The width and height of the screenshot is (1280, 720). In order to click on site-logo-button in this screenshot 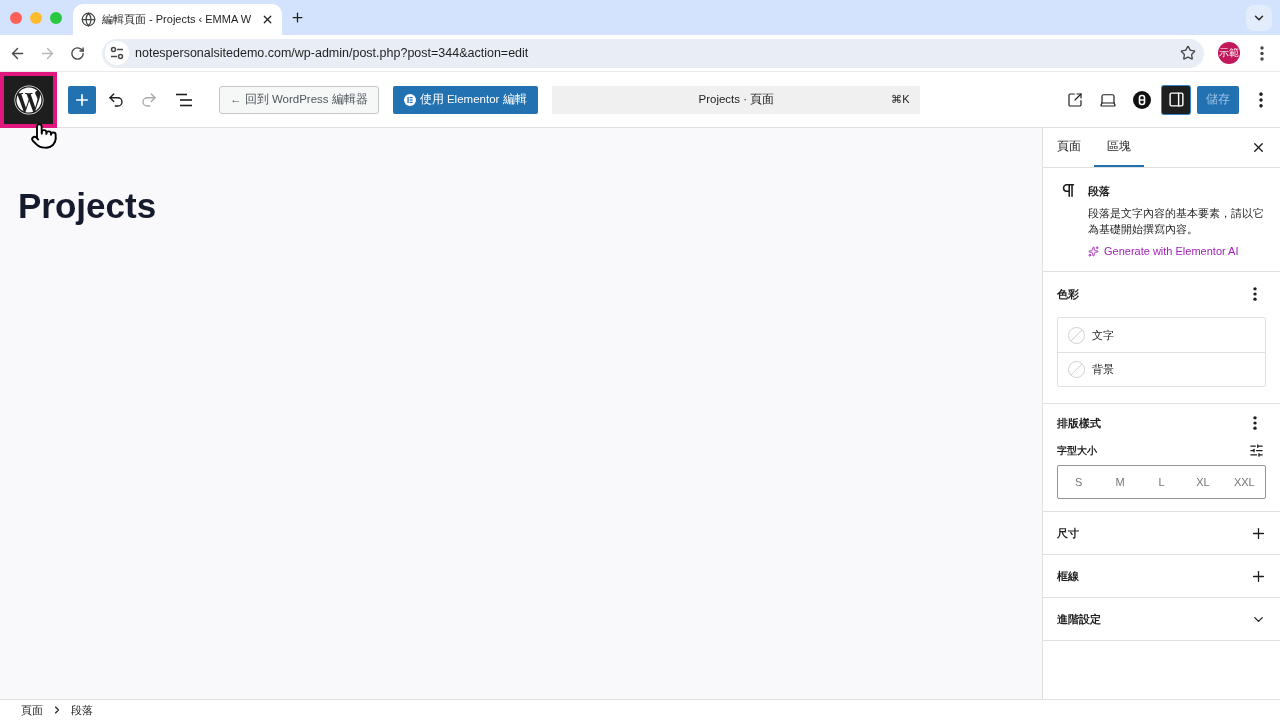, I will do `click(28, 99)`.